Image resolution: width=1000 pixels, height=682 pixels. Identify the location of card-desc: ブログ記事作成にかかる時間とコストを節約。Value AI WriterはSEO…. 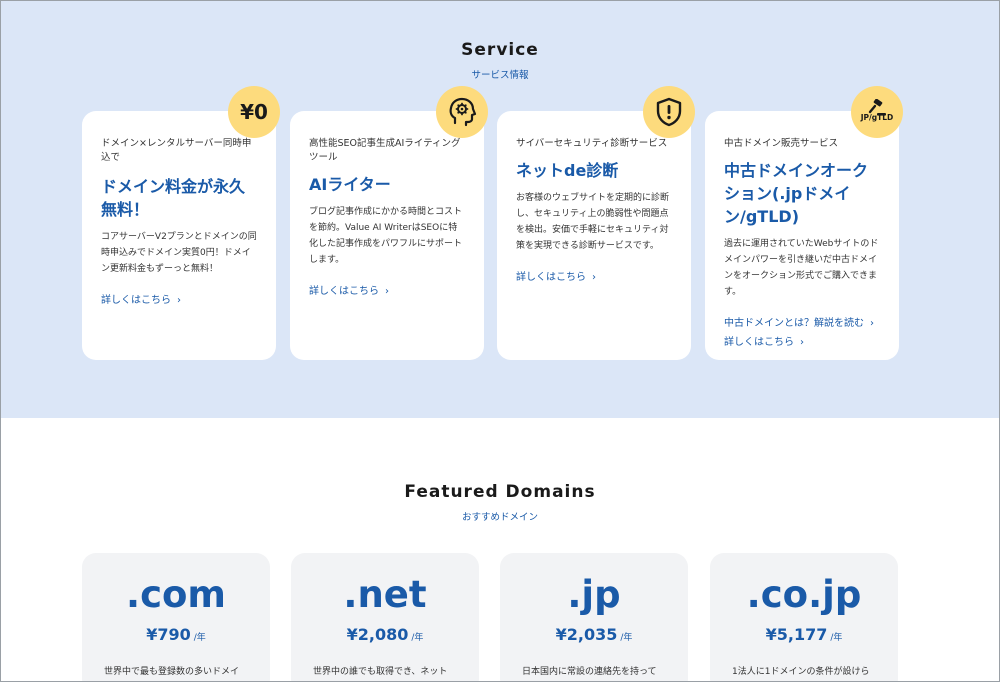
(386, 236).